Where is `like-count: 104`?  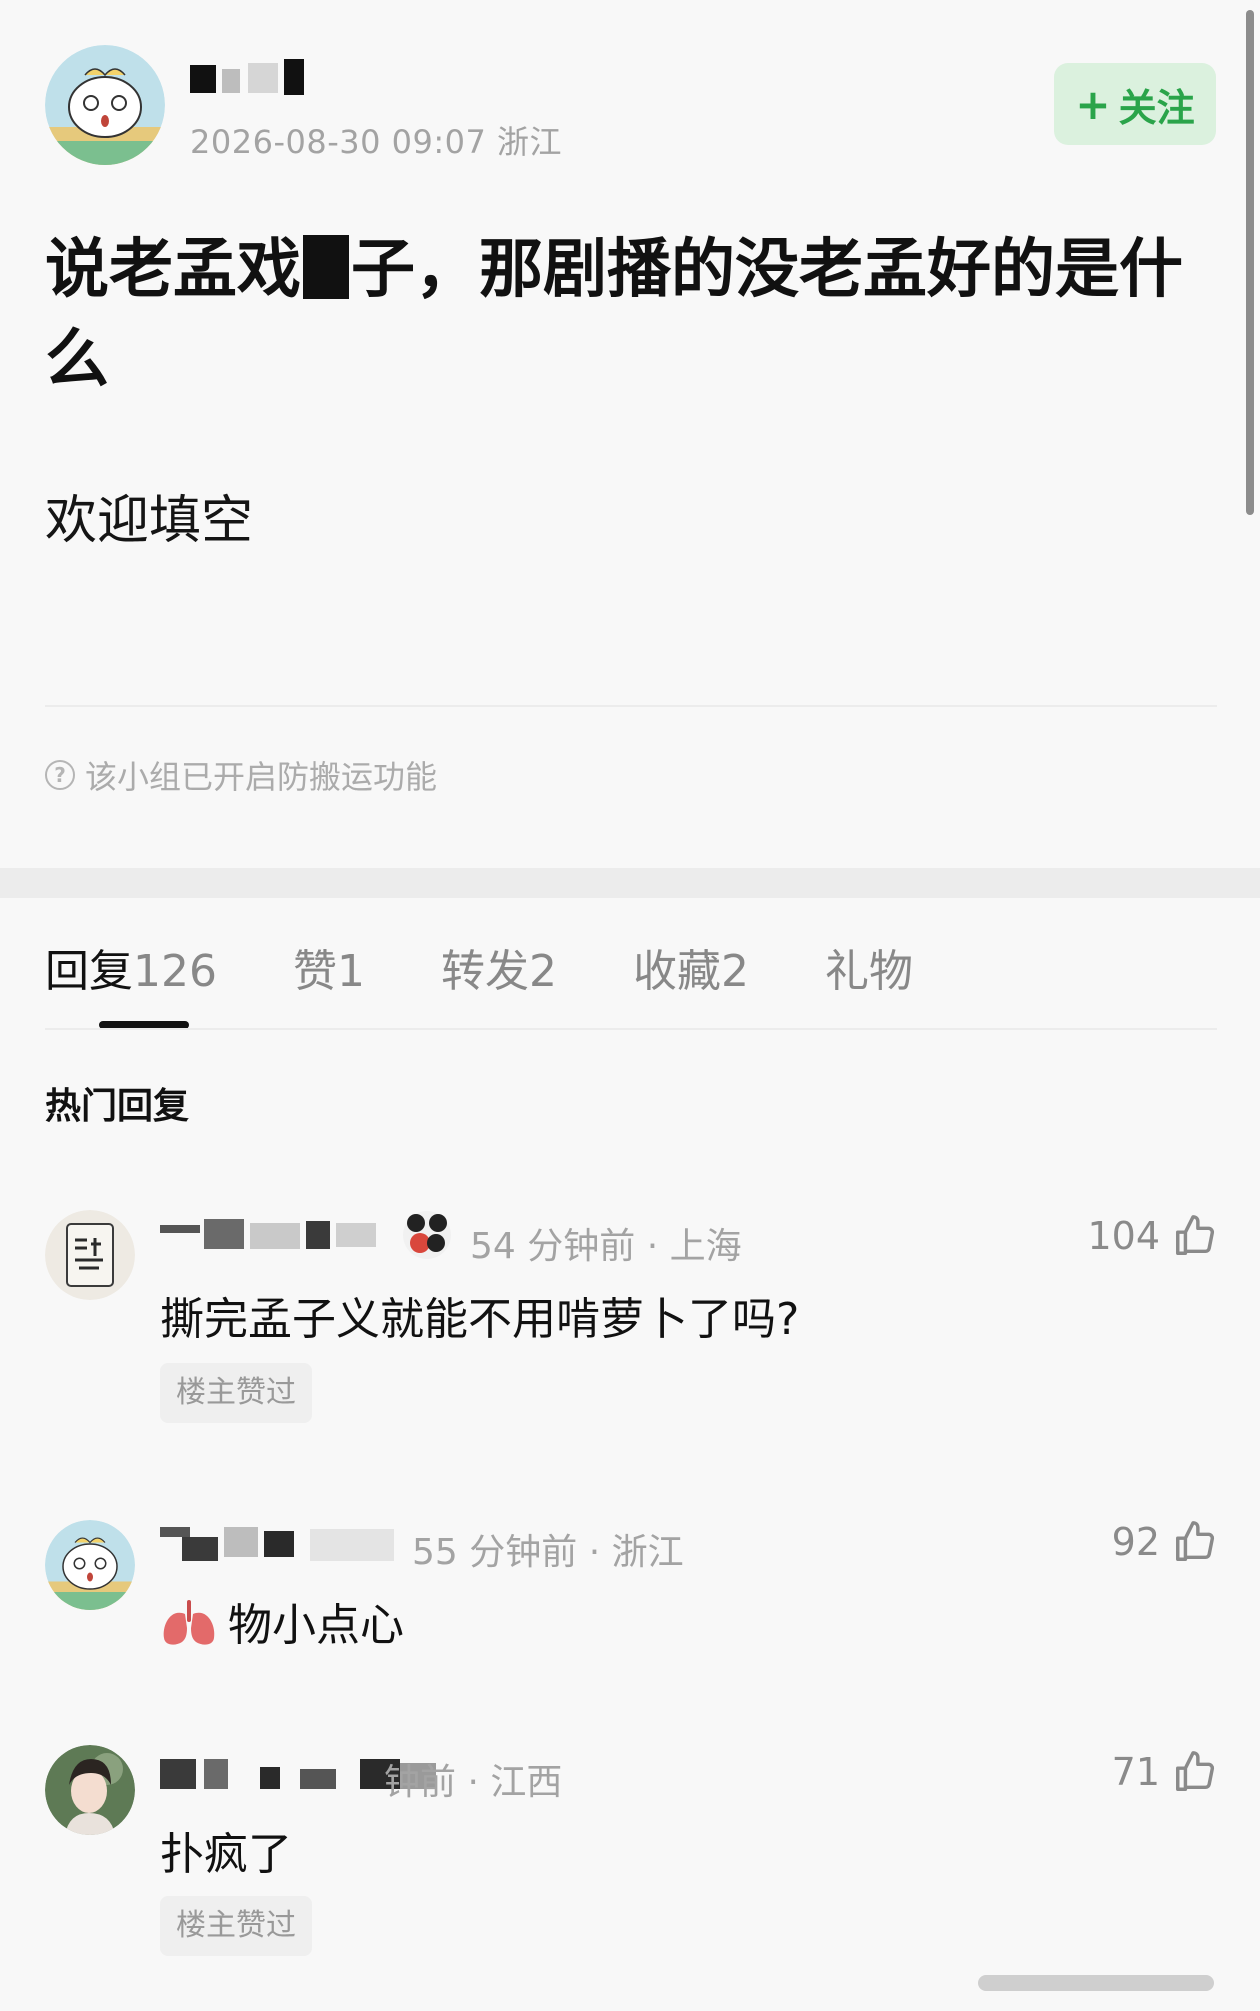
like-count: 104 is located at coordinates (1123, 1236).